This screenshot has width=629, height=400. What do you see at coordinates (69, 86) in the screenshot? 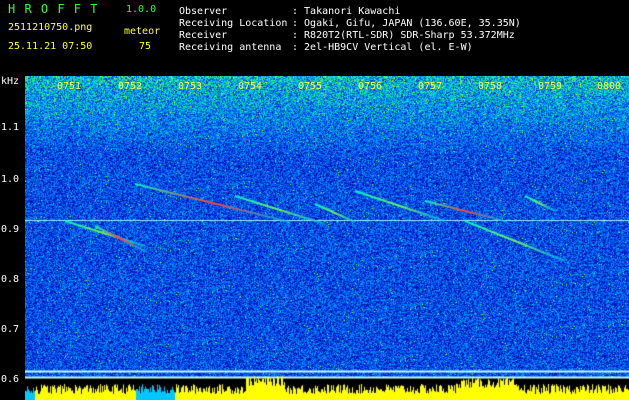
I see `x-tick-label: 0751` at bounding box center [69, 86].